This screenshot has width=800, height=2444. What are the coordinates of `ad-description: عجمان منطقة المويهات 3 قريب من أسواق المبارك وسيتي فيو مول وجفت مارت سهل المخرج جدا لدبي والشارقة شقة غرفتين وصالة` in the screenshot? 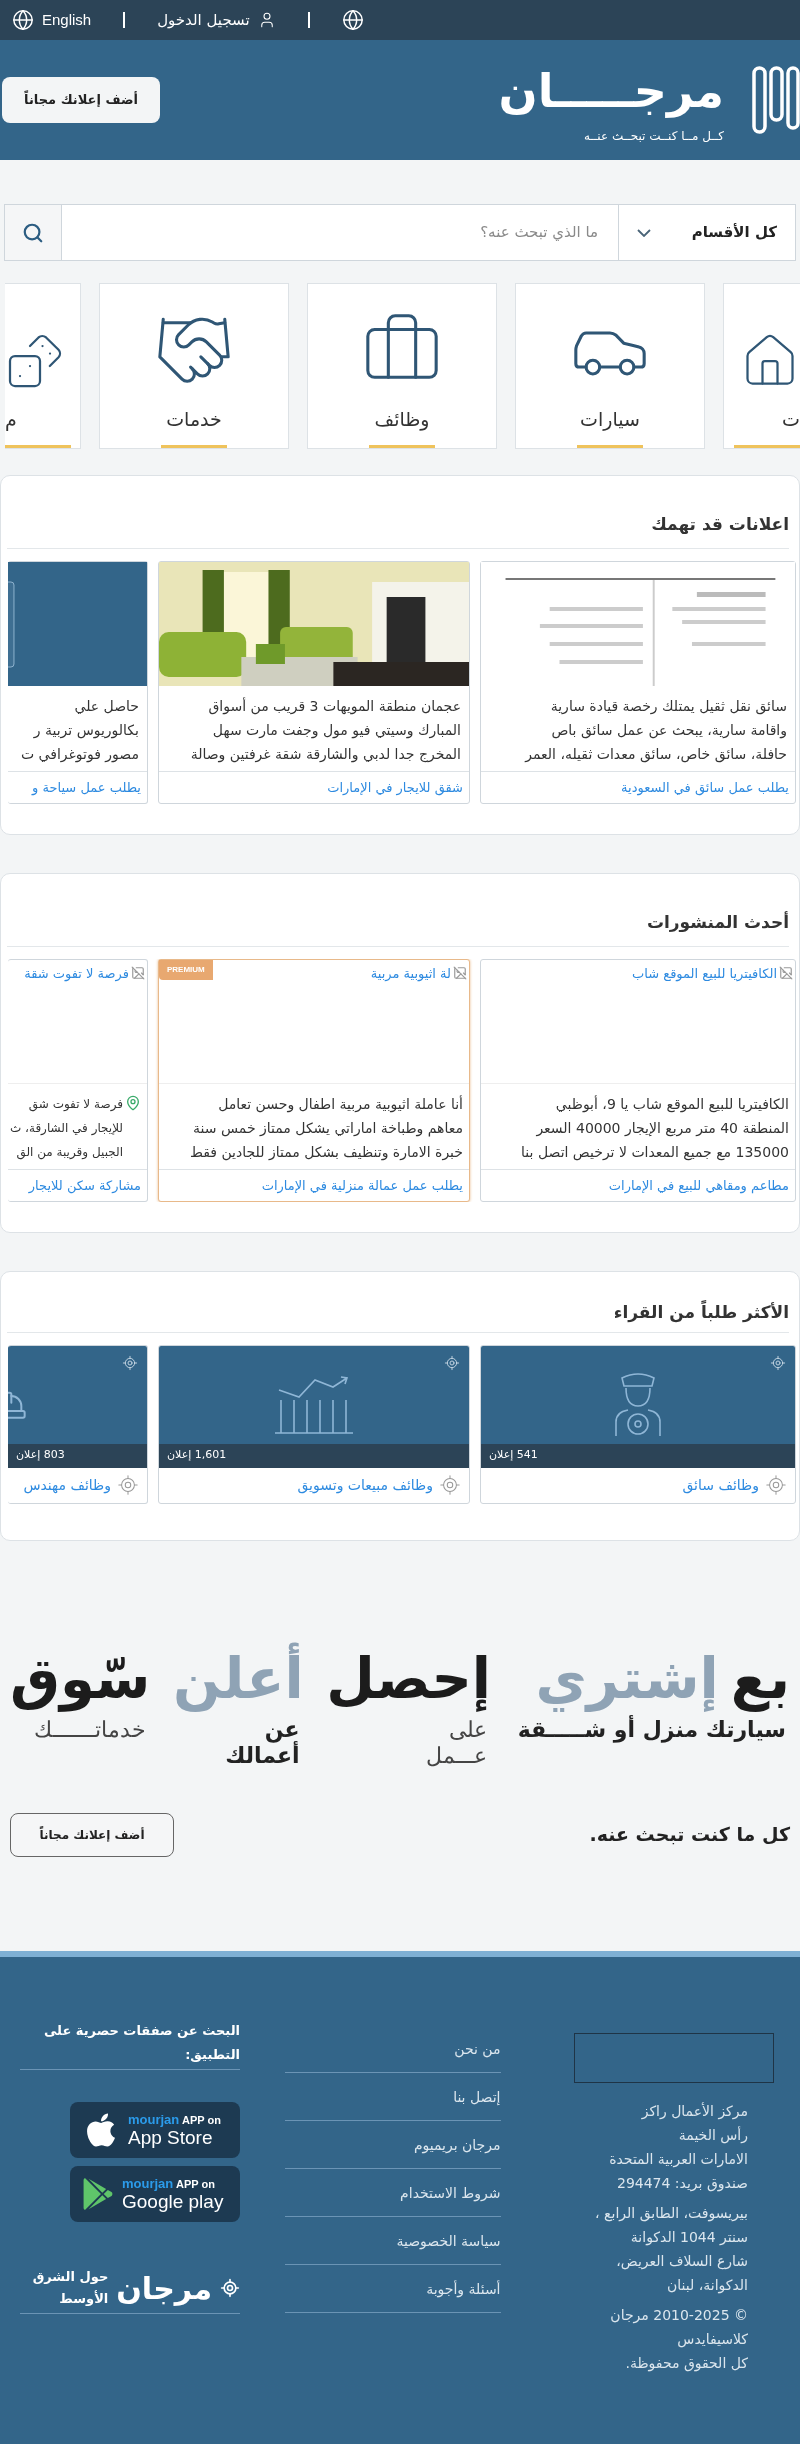 It's located at (325, 730).